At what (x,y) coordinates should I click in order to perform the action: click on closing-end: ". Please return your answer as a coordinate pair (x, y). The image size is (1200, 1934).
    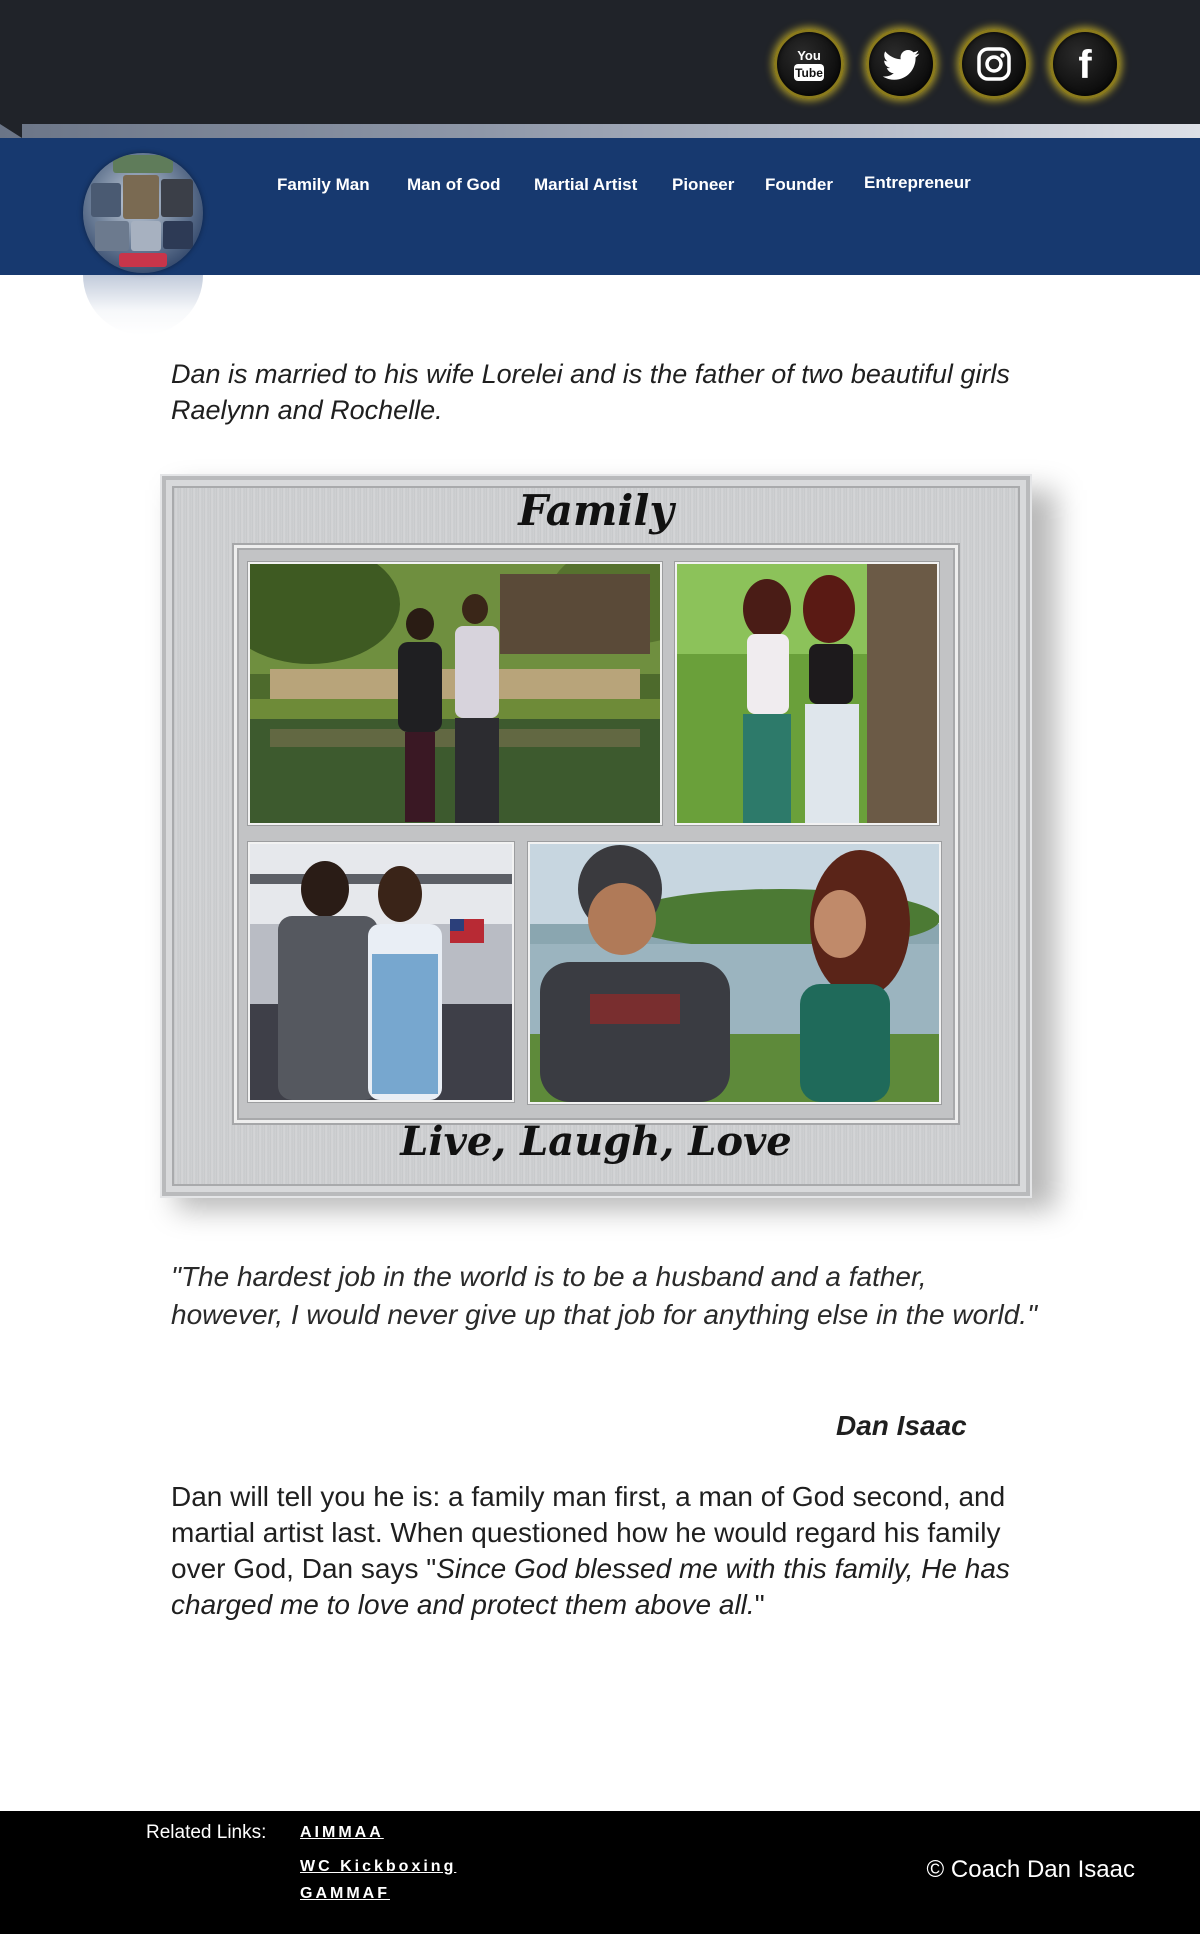
    Looking at the image, I should click on (759, 1604).